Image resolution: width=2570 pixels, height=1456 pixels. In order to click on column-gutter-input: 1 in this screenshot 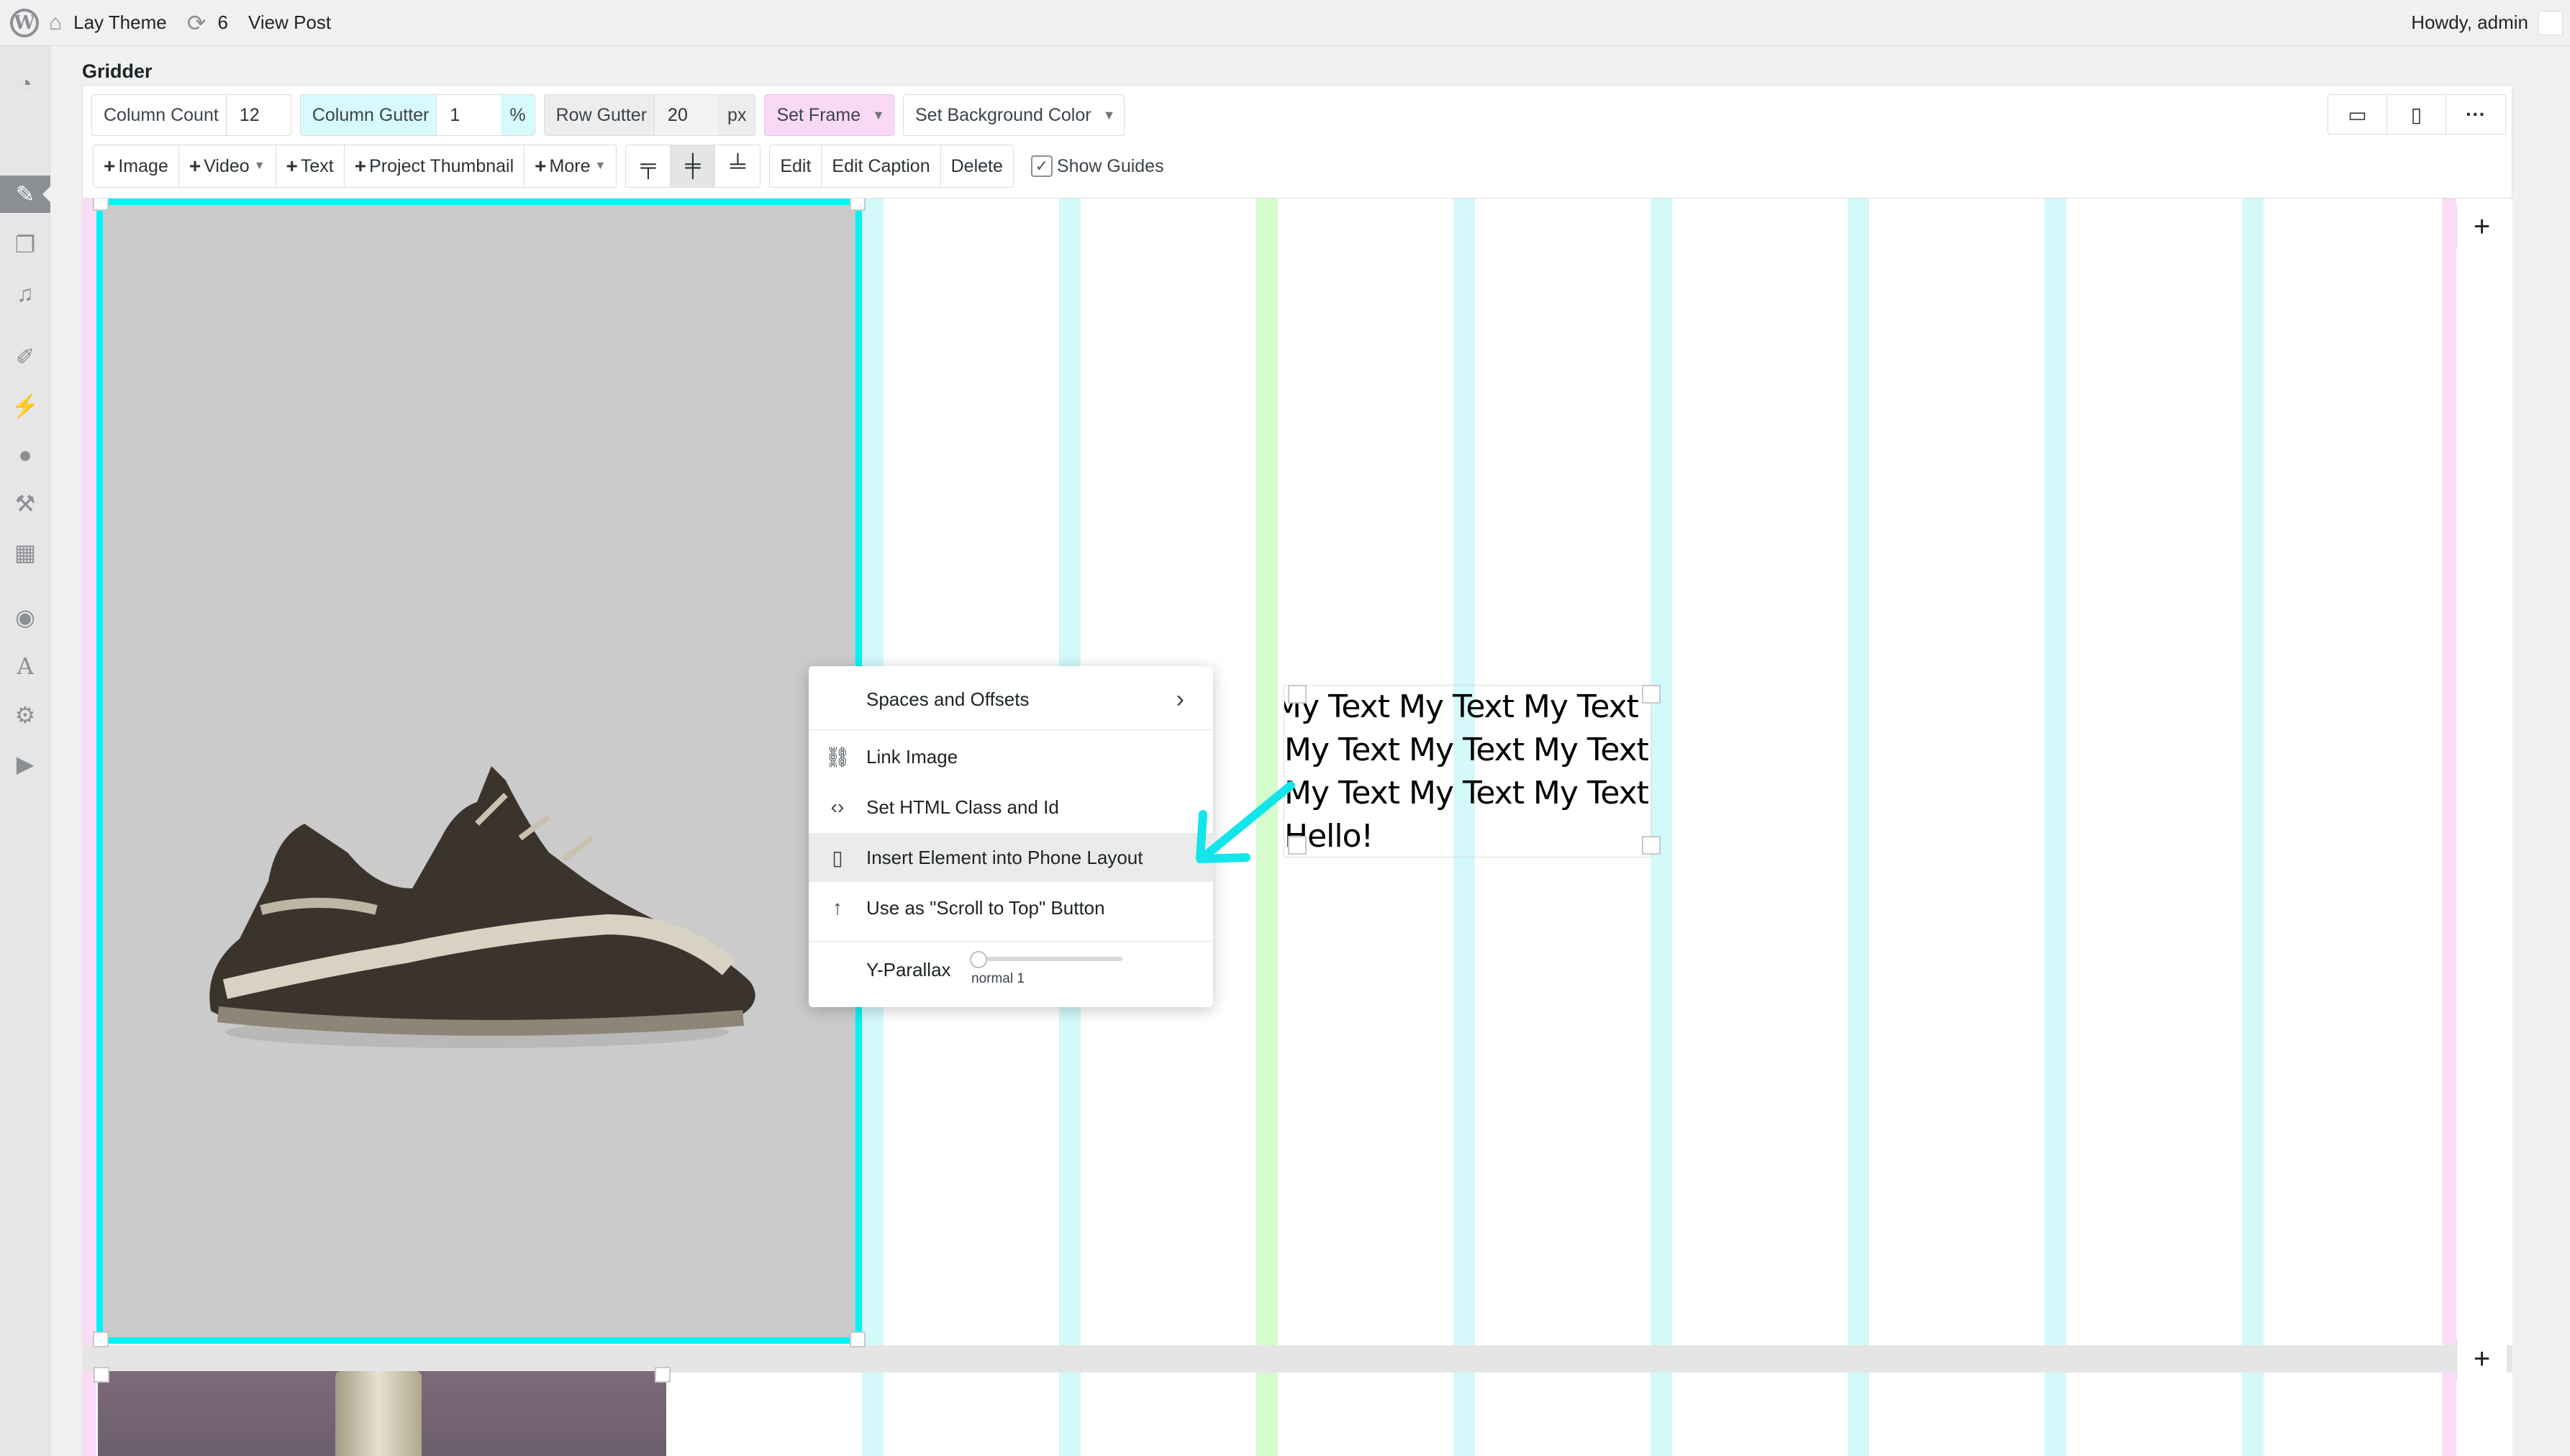, I will do `click(468, 115)`.